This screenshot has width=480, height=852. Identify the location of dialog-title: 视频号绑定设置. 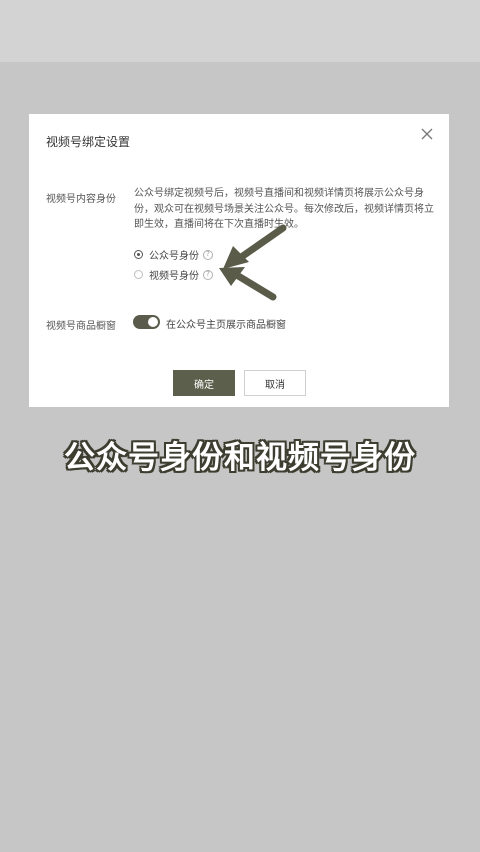
(88, 142).